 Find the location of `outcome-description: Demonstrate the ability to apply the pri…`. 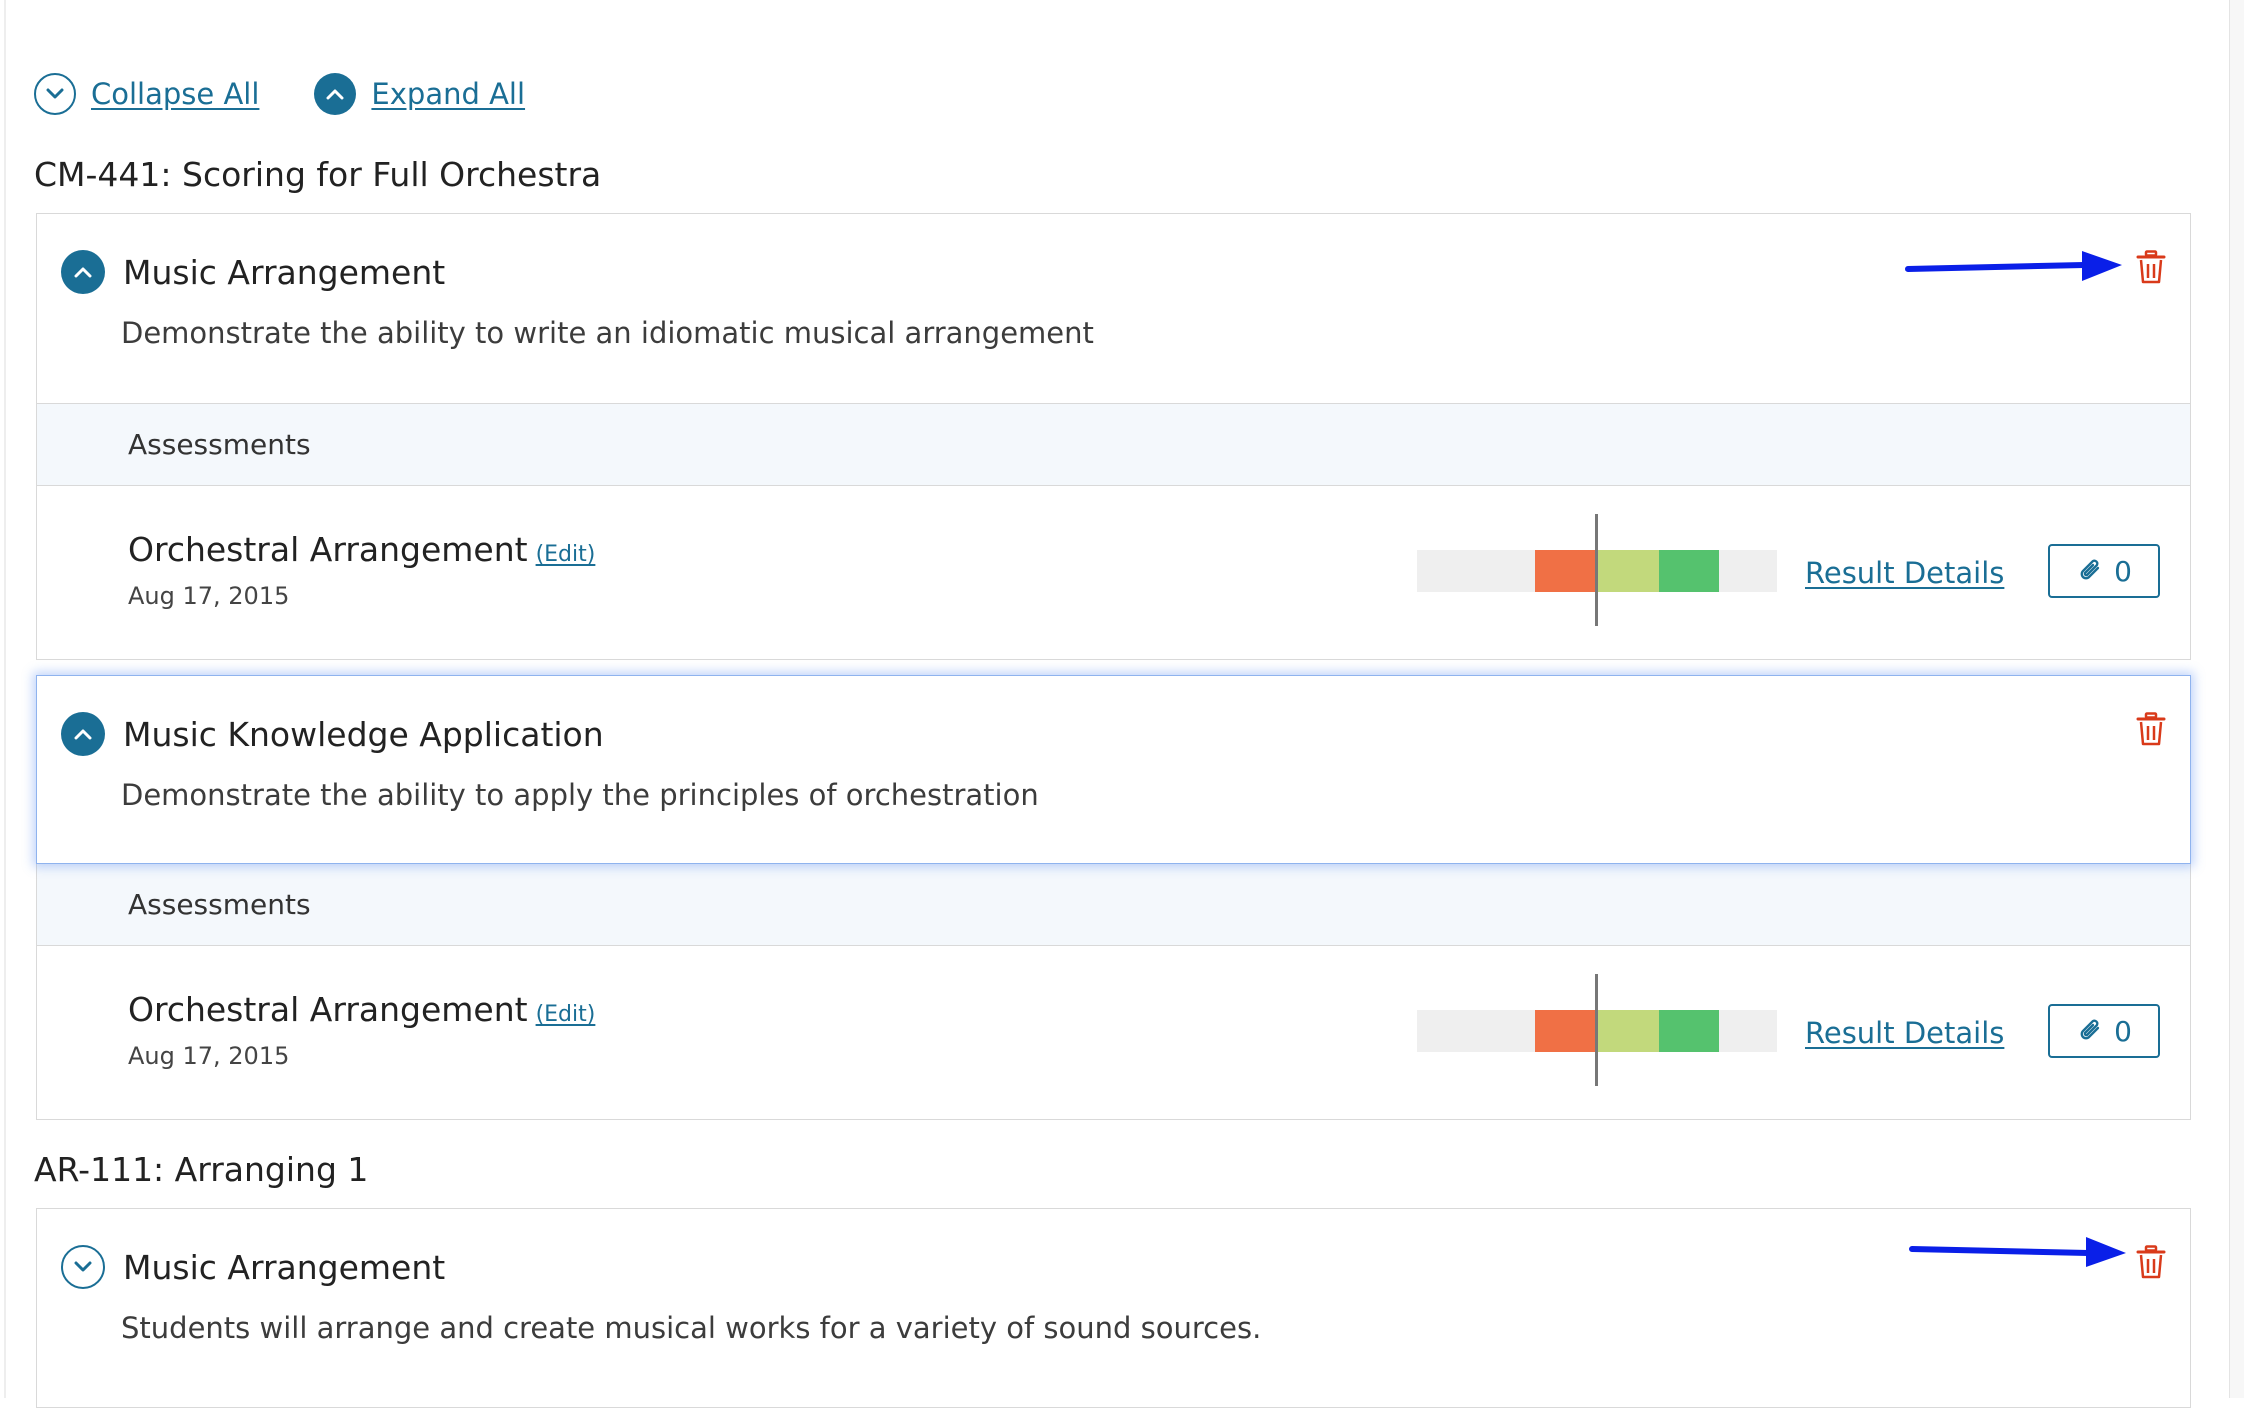

outcome-description: Demonstrate the ability to apply the pri… is located at coordinates (580, 795).